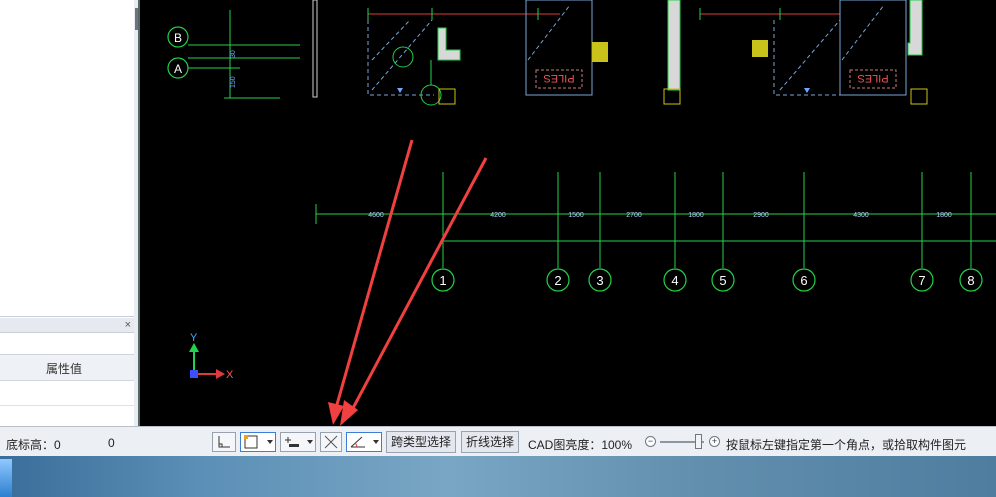  I want to click on angle-snap-dropdown, so click(364, 442).